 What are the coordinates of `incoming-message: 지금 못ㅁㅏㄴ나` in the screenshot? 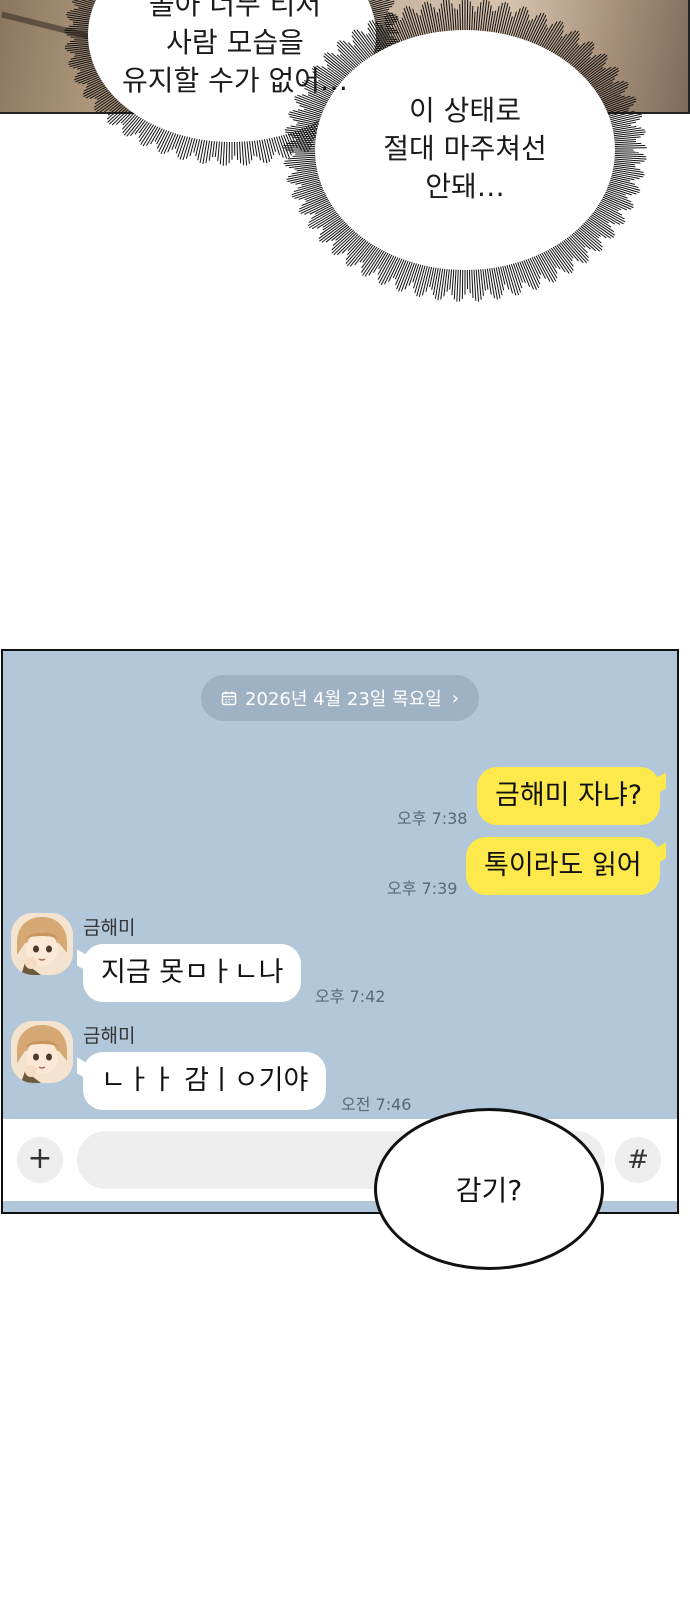 It's located at (192, 973).